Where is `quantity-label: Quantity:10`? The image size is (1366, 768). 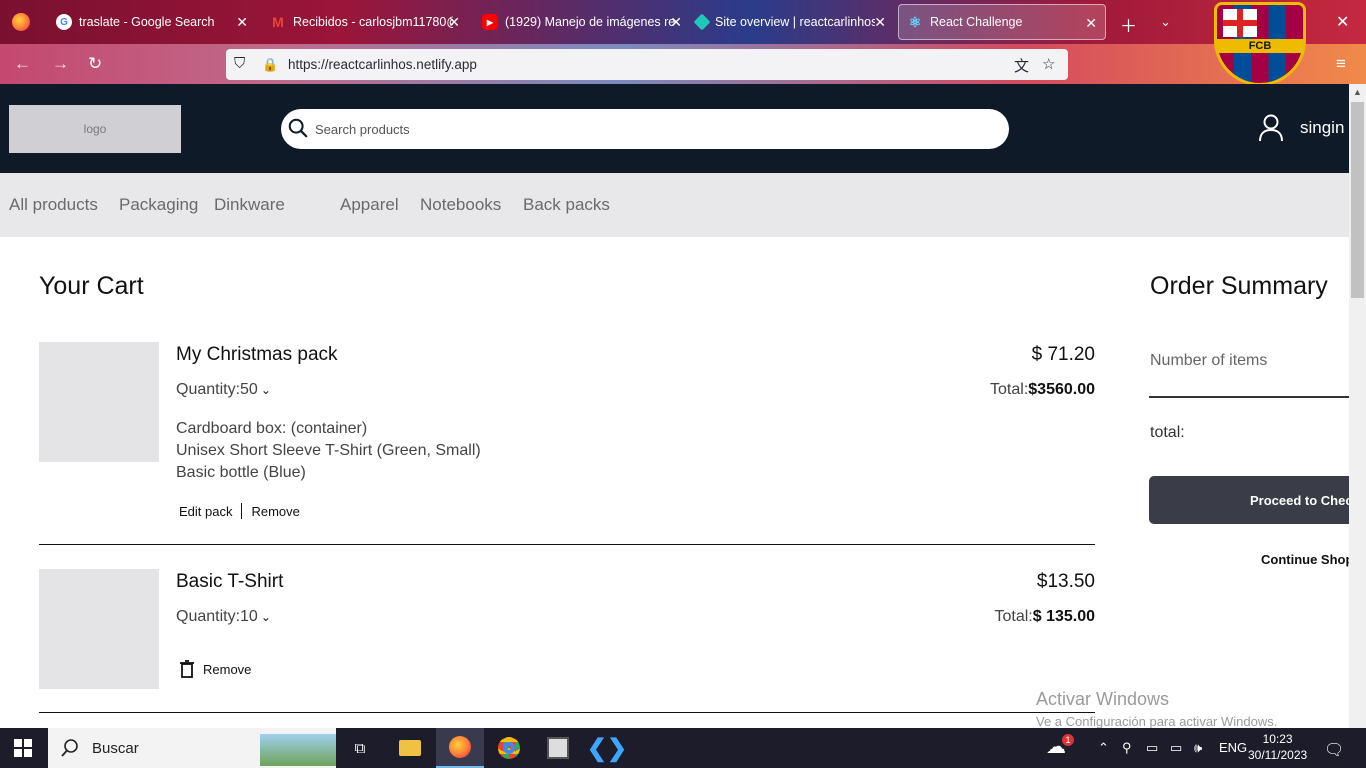 quantity-label: Quantity:10 is located at coordinates (217, 616).